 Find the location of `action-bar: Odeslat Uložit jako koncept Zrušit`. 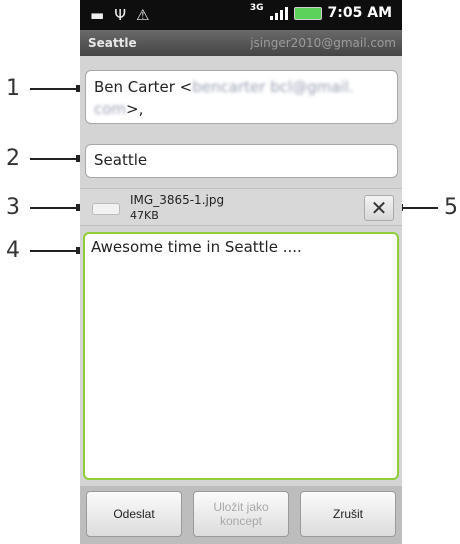

action-bar: Odeslat Uložit jako koncept Zrušit is located at coordinates (241, 515).